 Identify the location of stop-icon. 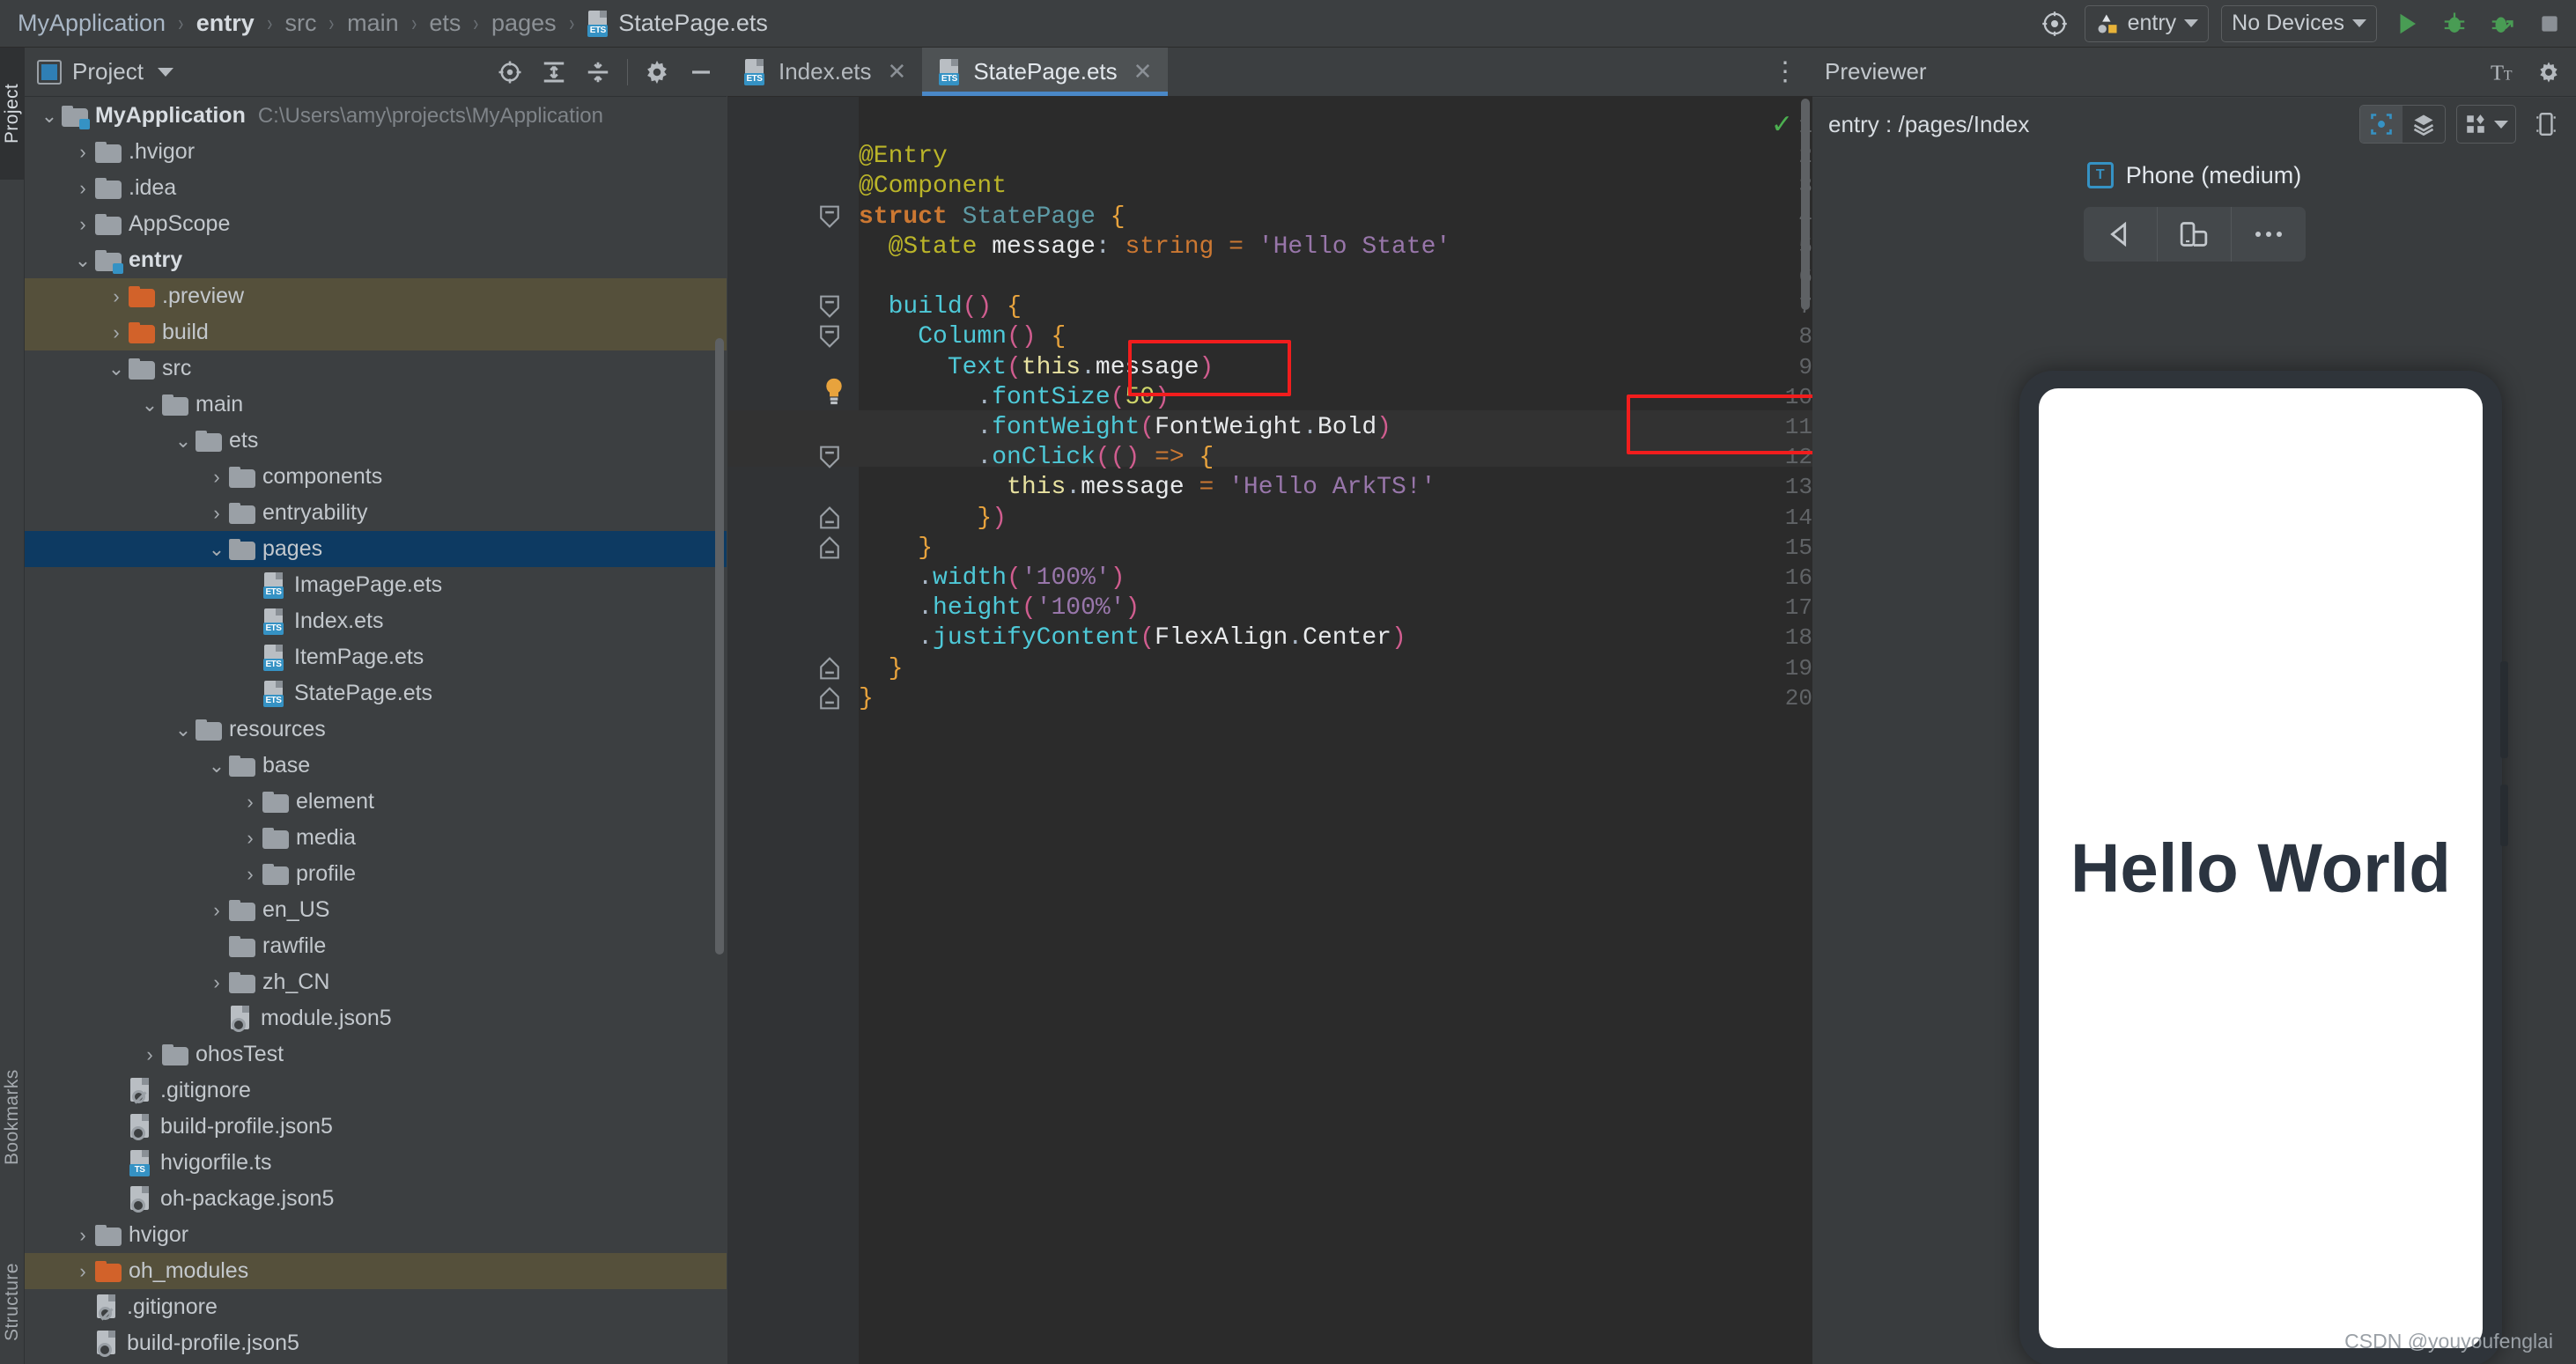
(2549, 24).